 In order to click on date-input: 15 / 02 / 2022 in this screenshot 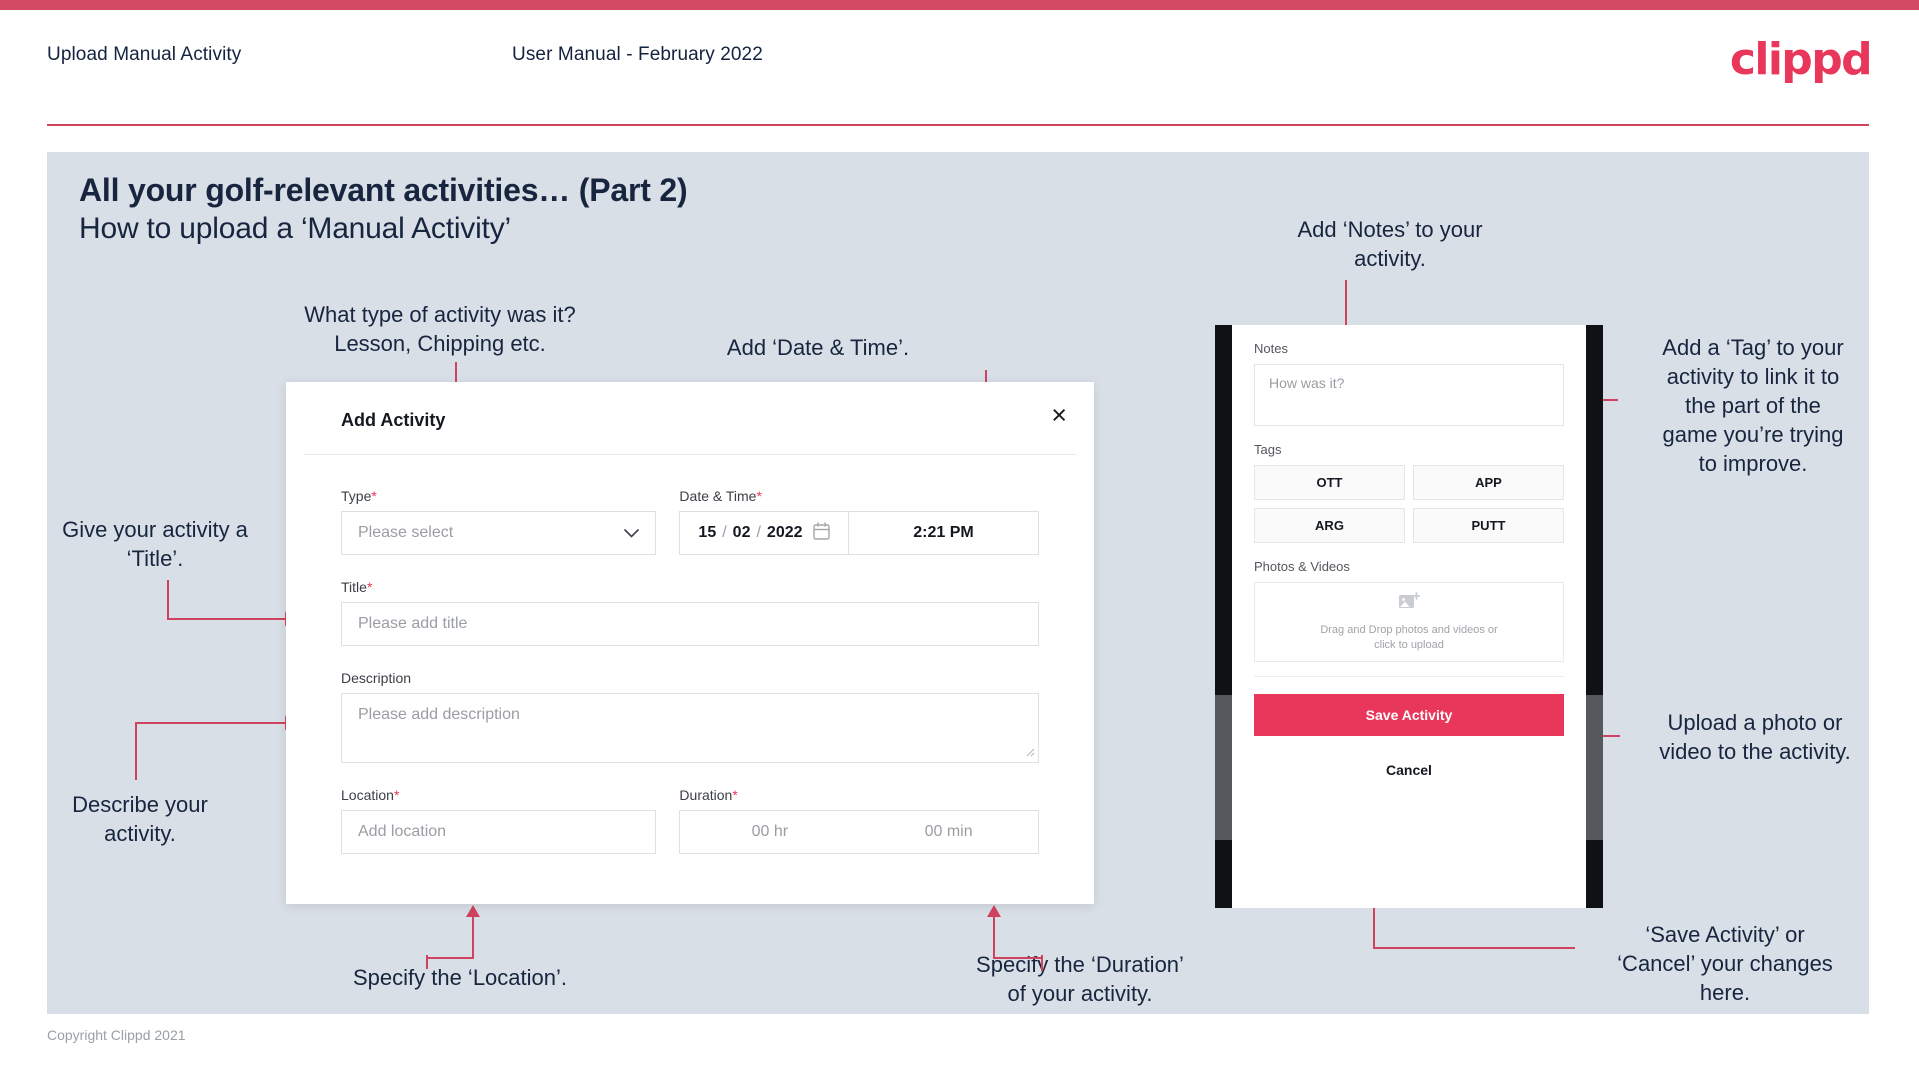, I will do `click(764, 533)`.